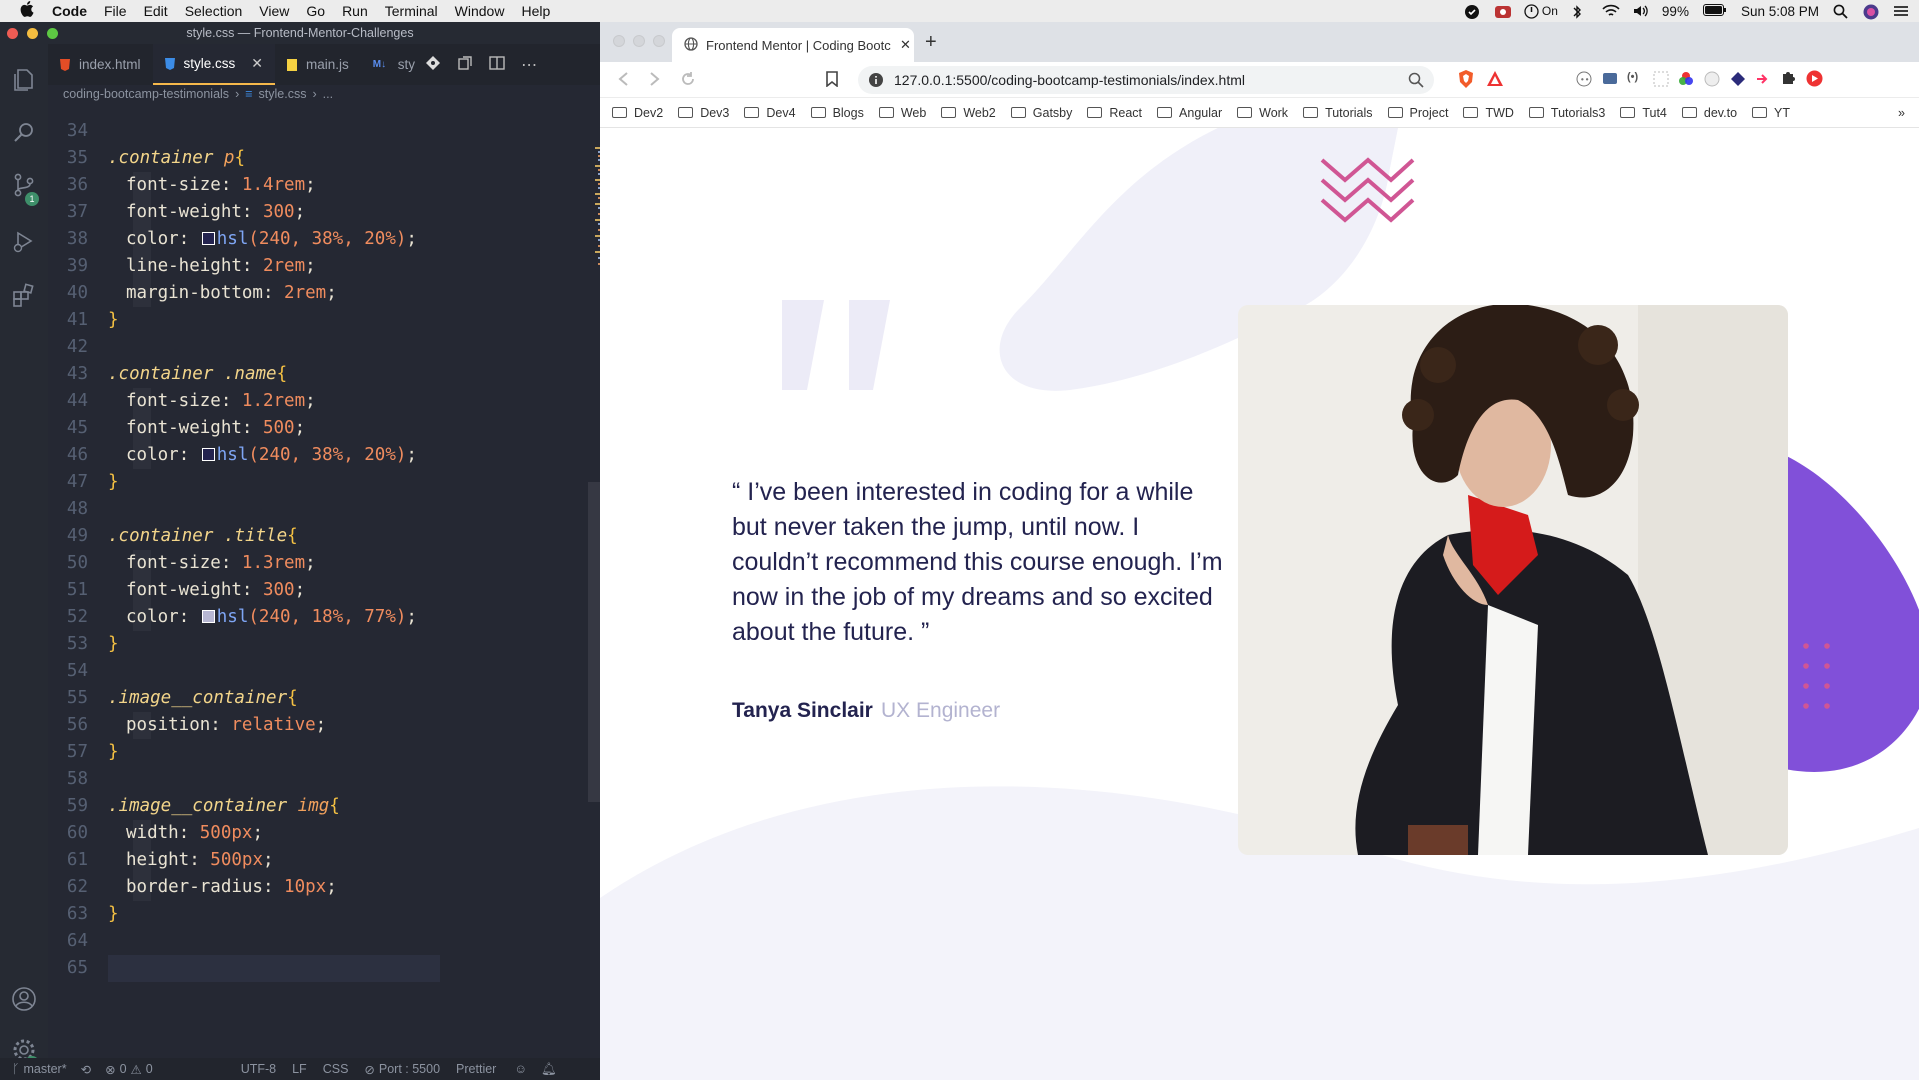 This screenshot has width=1919, height=1080. I want to click on code-line: 59 .image__container img{, so click(324, 806).